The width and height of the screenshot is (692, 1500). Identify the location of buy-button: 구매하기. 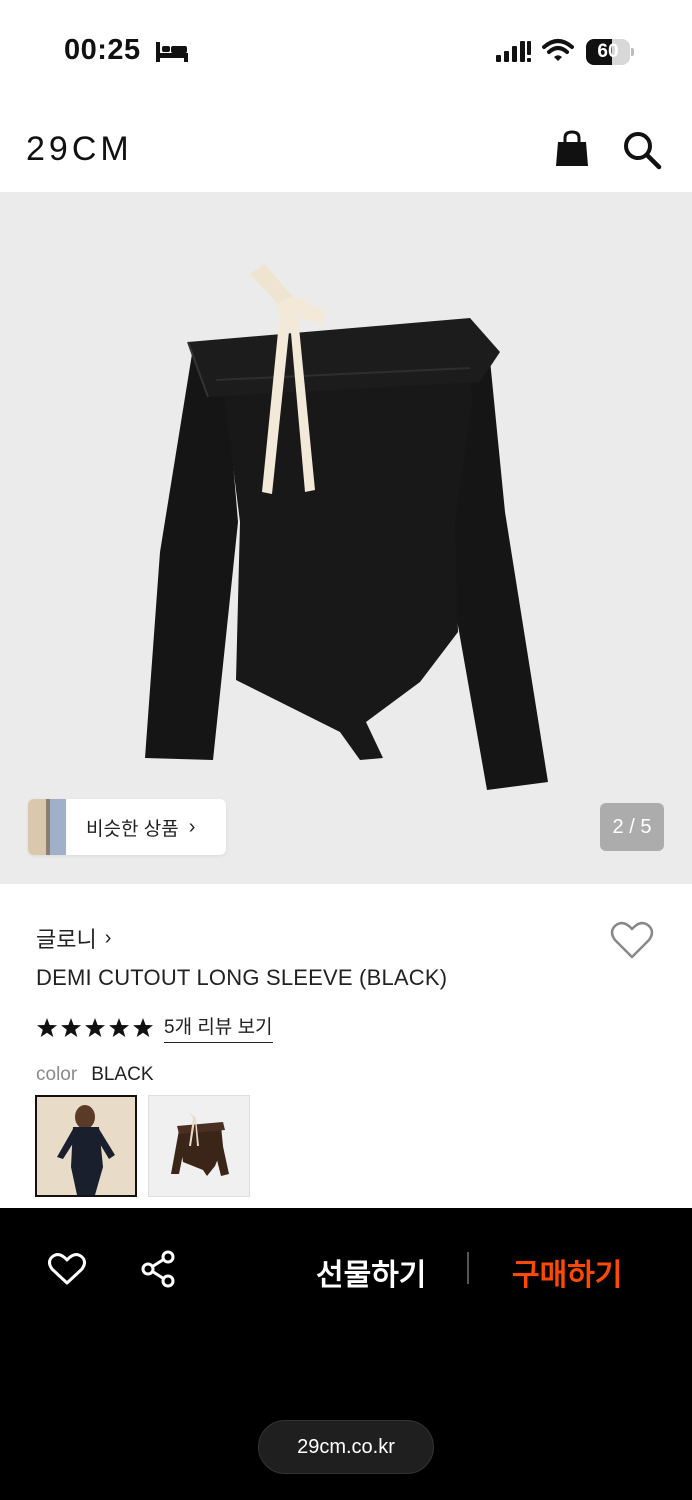
(567, 1272).